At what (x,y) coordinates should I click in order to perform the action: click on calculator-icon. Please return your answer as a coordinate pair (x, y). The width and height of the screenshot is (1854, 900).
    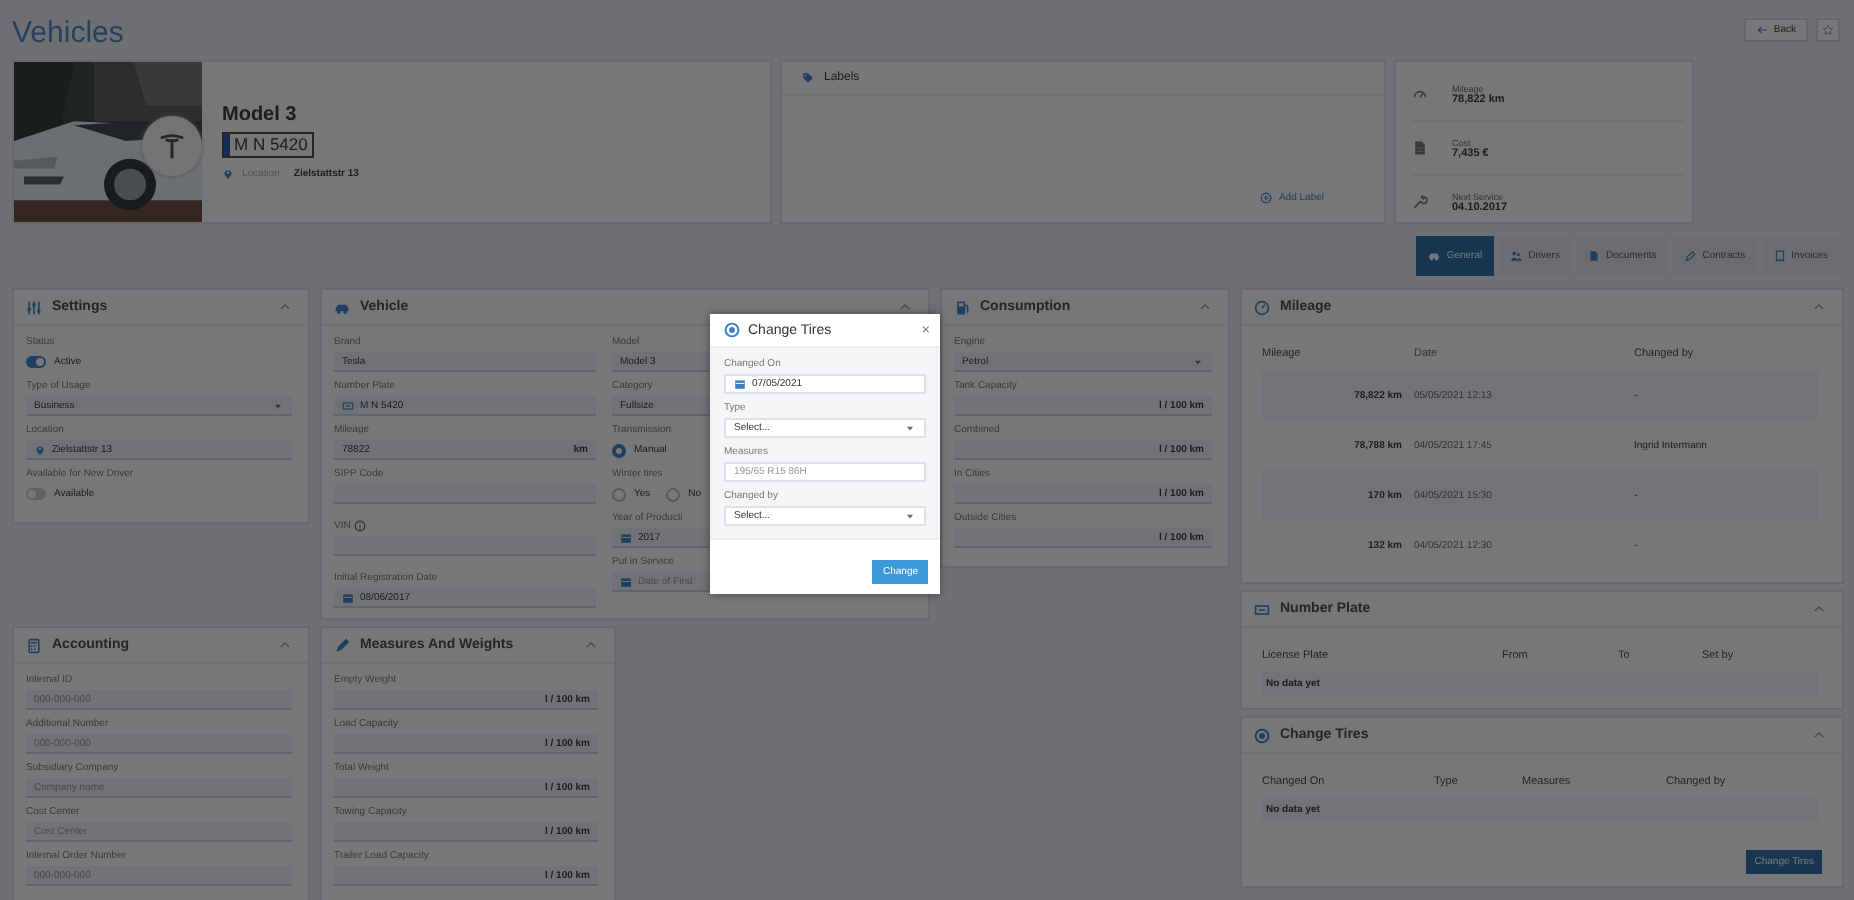
    Looking at the image, I should click on (34, 645).